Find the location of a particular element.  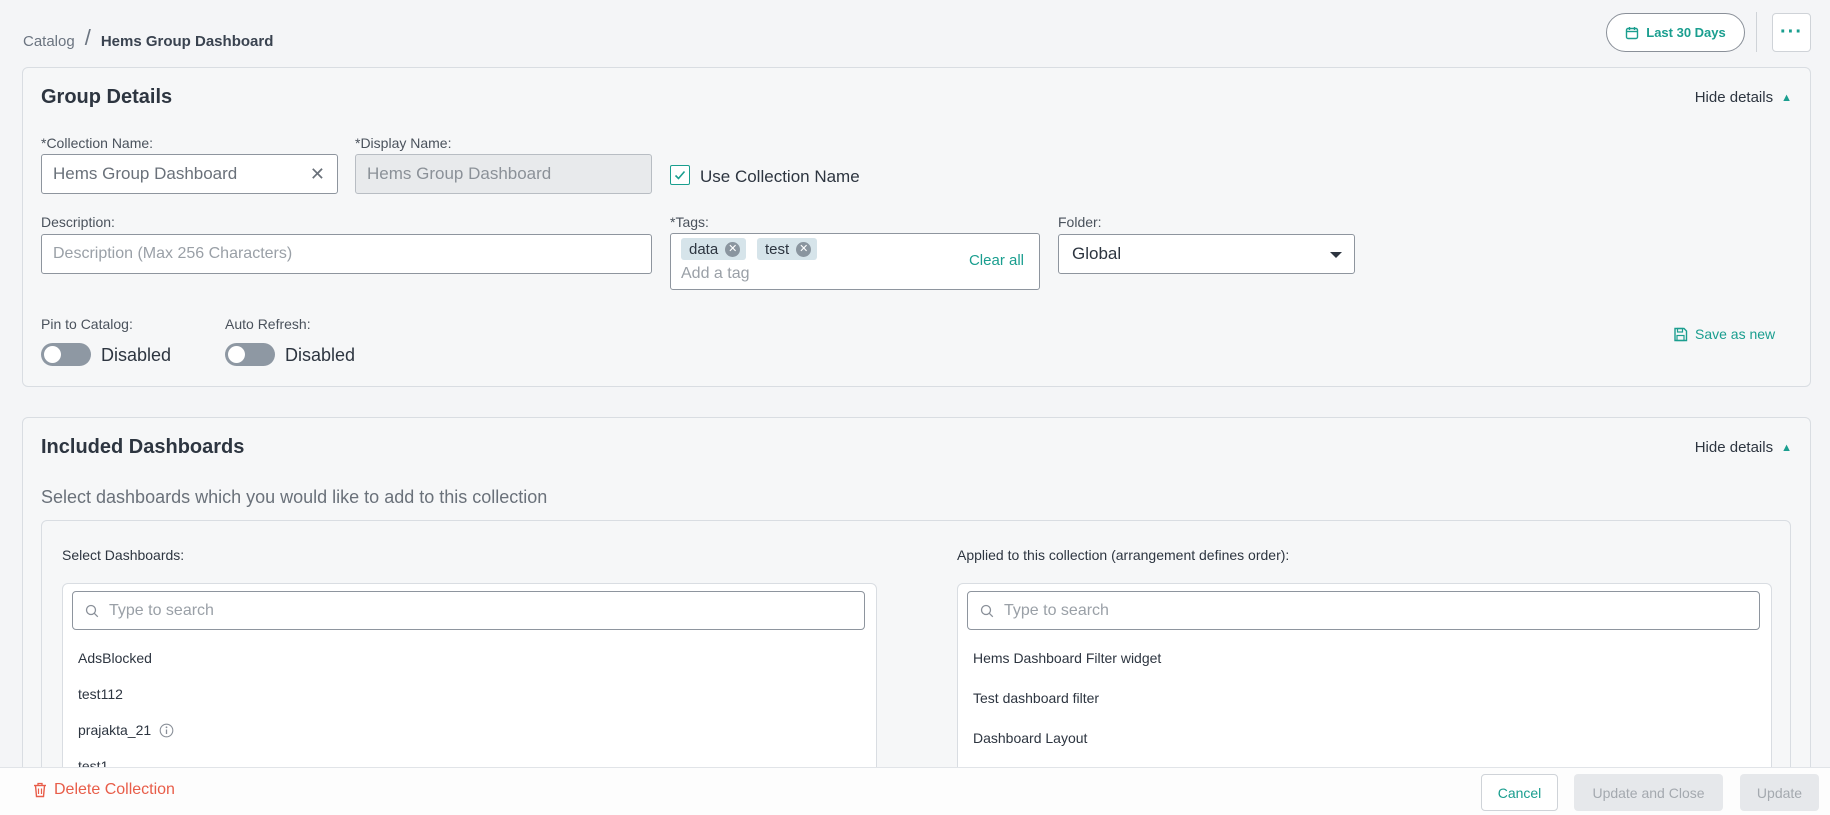

pin-to-catalog-state: Disabled is located at coordinates (136, 355).